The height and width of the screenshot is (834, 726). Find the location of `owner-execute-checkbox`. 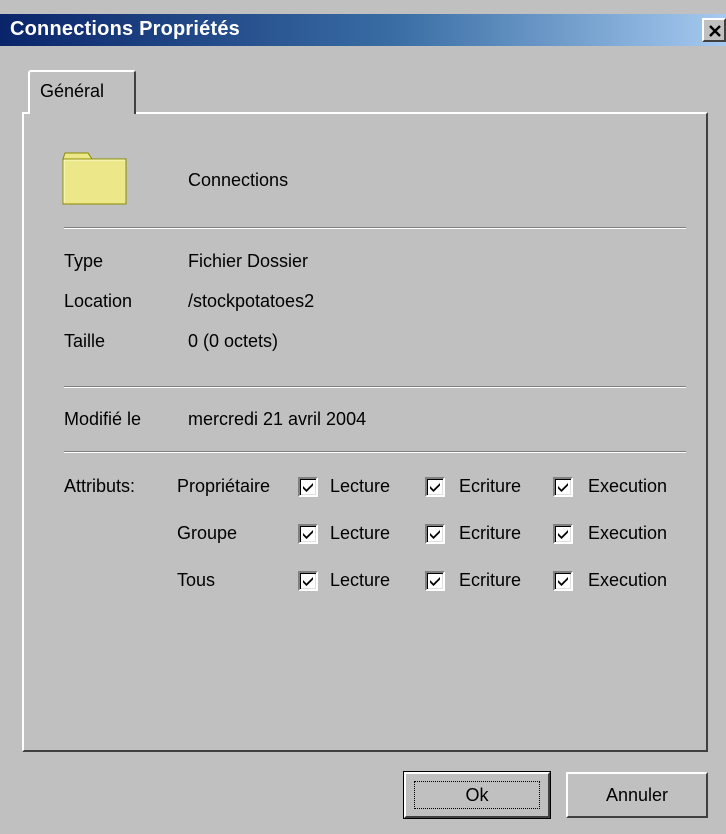

owner-execute-checkbox is located at coordinates (563, 487).